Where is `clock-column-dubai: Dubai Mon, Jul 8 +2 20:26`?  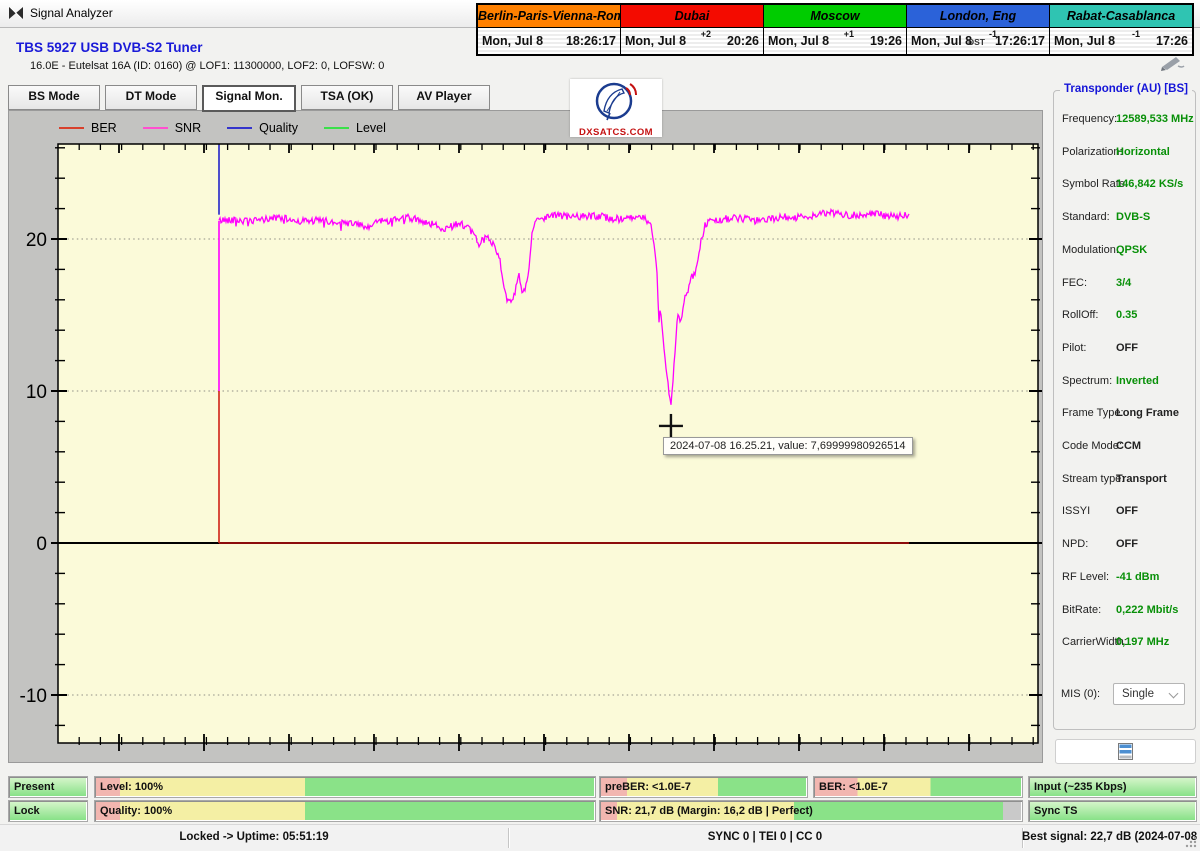 clock-column-dubai: Dubai Mon, Jul 8 +2 20:26 is located at coordinates (692, 29).